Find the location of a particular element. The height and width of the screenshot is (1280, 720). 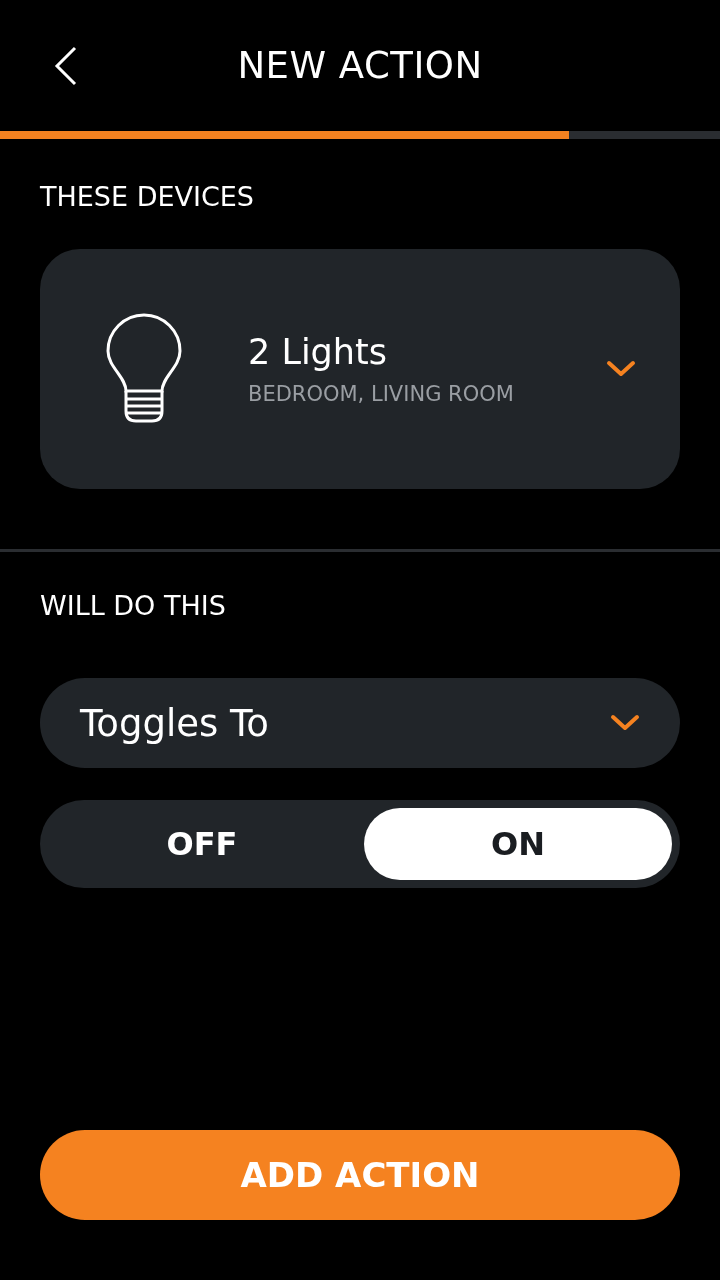

light-bulb-icon is located at coordinates (144, 369).